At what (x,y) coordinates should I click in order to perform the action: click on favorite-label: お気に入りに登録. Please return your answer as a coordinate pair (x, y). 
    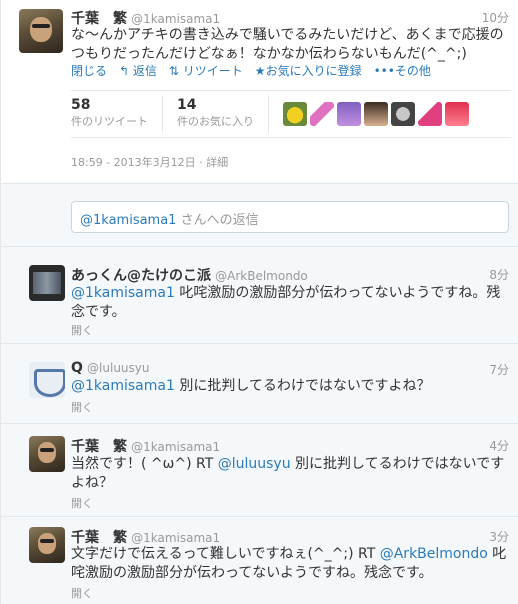
    Looking at the image, I should click on (313, 71).